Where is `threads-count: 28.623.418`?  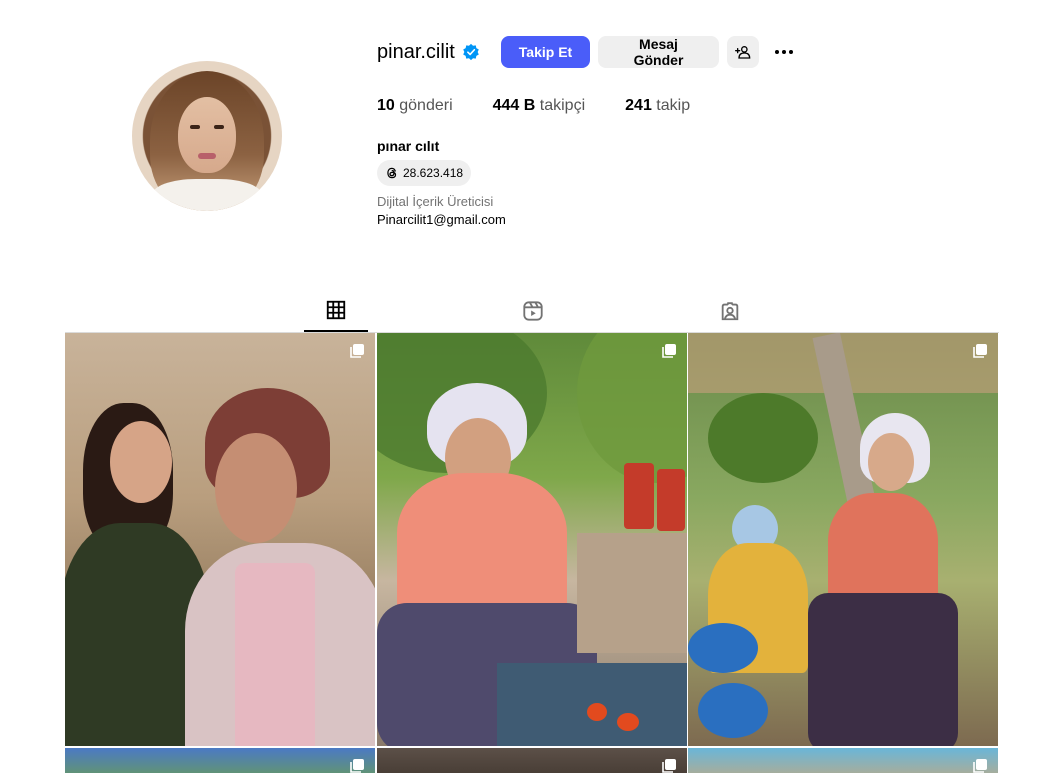 threads-count: 28.623.418 is located at coordinates (433, 173).